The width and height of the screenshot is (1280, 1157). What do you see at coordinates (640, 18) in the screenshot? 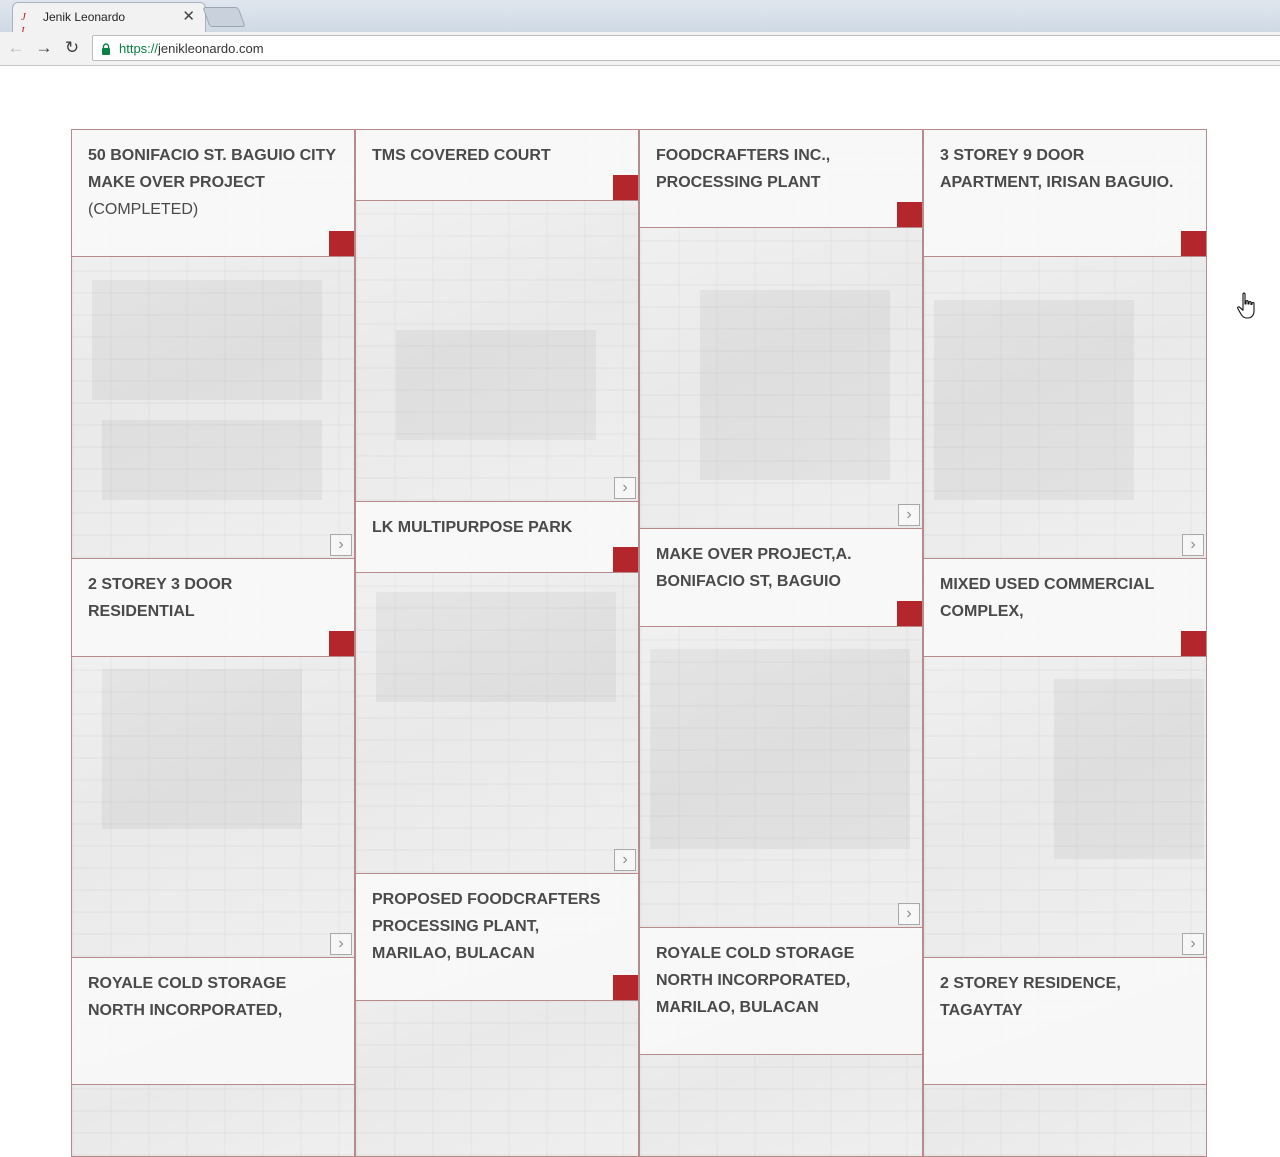
I see `tab-strip: J L Jenik Leonardo ✕` at bounding box center [640, 18].